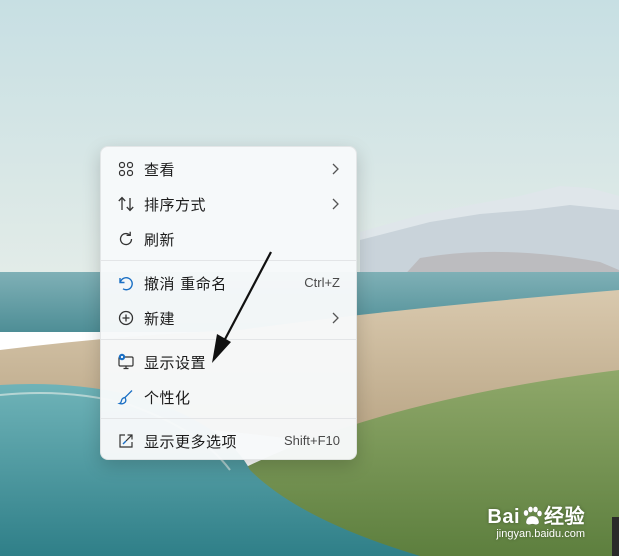 The width and height of the screenshot is (619, 556). What do you see at coordinates (503, 517) in the screenshot?
I see `watermark-brand-left: Bai` at bounding box center [503, 517].